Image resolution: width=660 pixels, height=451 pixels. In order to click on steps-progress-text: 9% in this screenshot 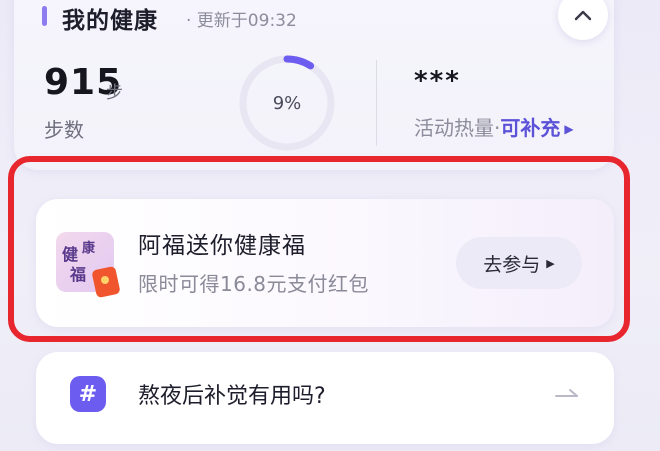, I will do `click(287, 103)`.